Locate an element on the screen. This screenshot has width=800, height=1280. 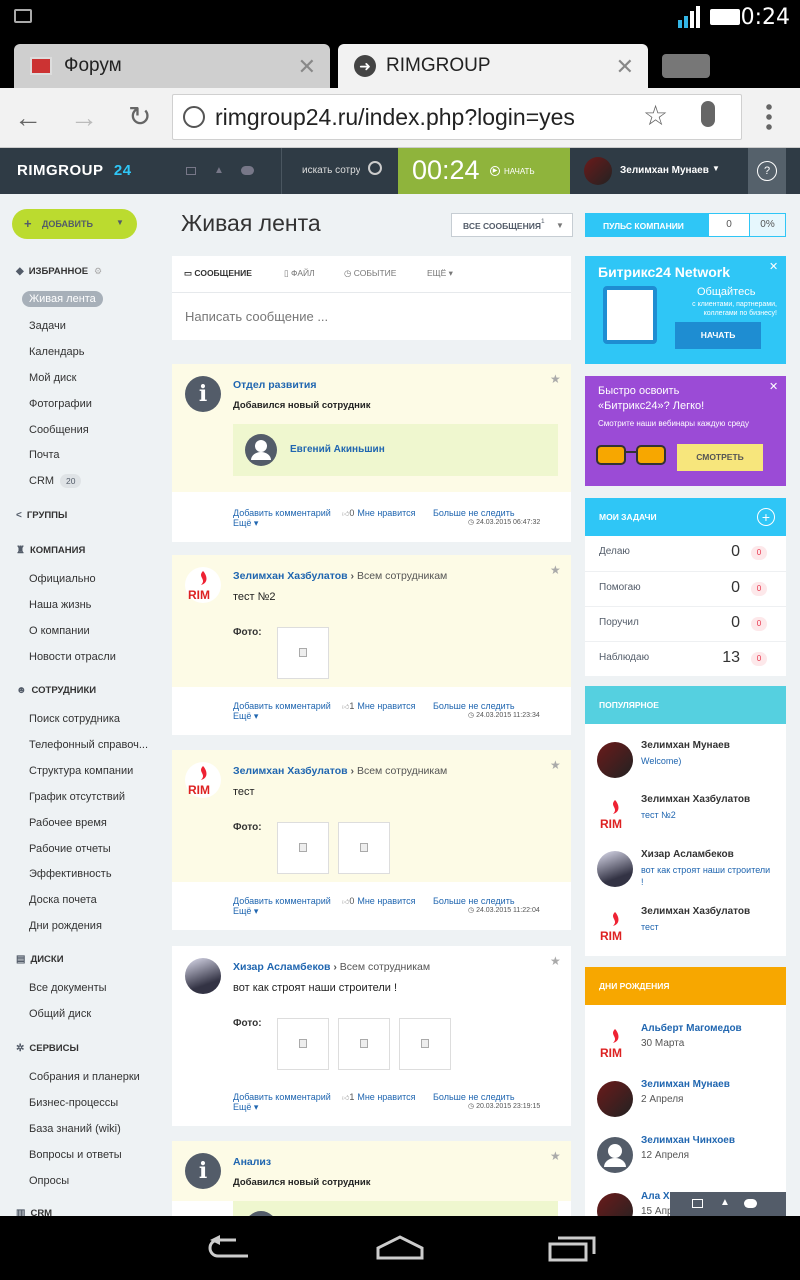
sidebar-item: Структура компании is located at coordinates (81, 771).